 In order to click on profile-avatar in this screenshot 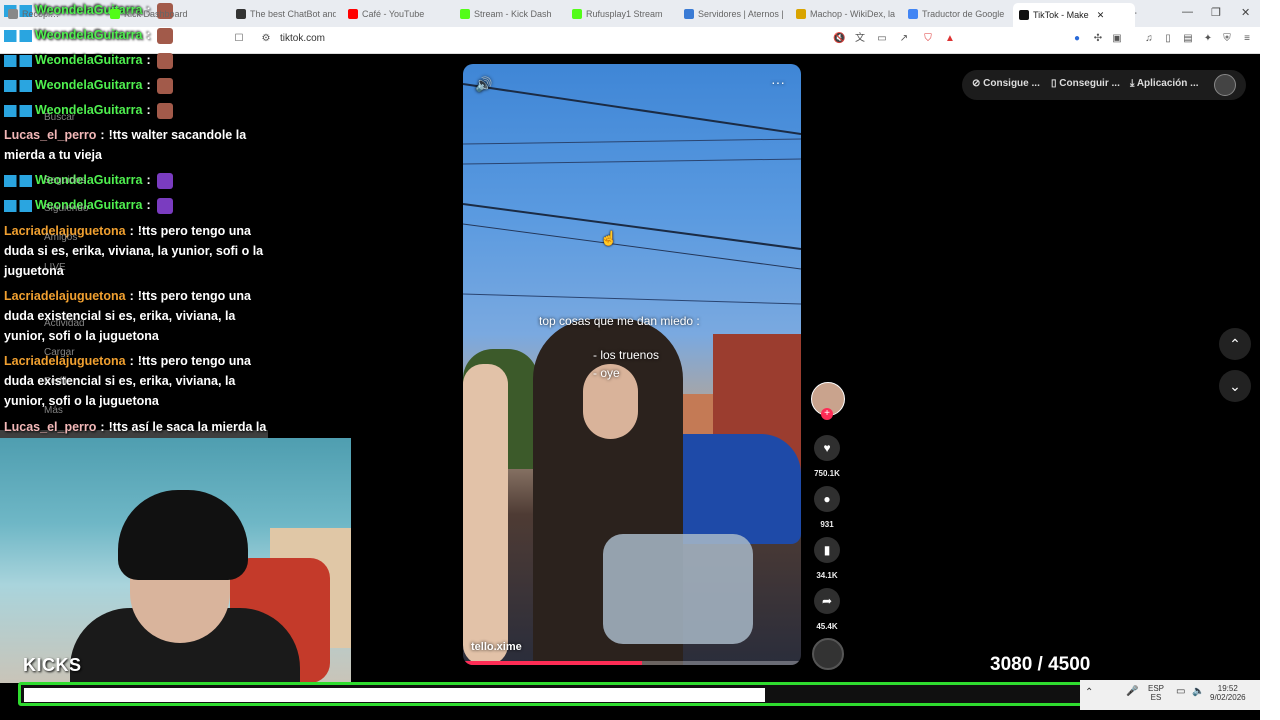, I will do `click(1225, 85)`.